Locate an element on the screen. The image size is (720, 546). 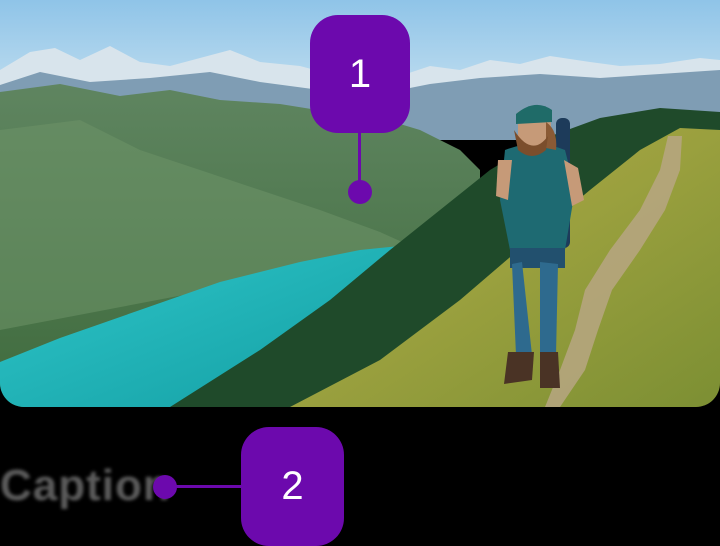
image-caption: Caption is located at coordinates (85, 486).